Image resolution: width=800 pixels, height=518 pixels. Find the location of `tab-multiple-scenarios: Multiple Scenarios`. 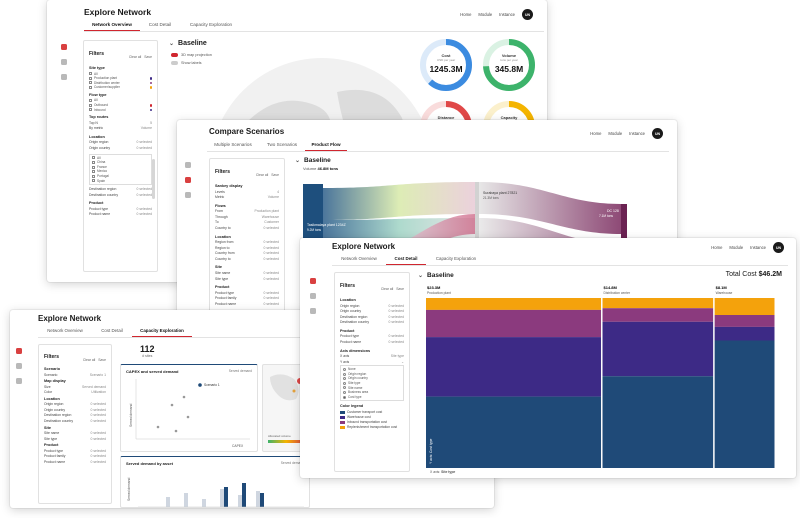

tab-multiple-scenarios: Multiple Scenarios is located at coordinates (233, 146).